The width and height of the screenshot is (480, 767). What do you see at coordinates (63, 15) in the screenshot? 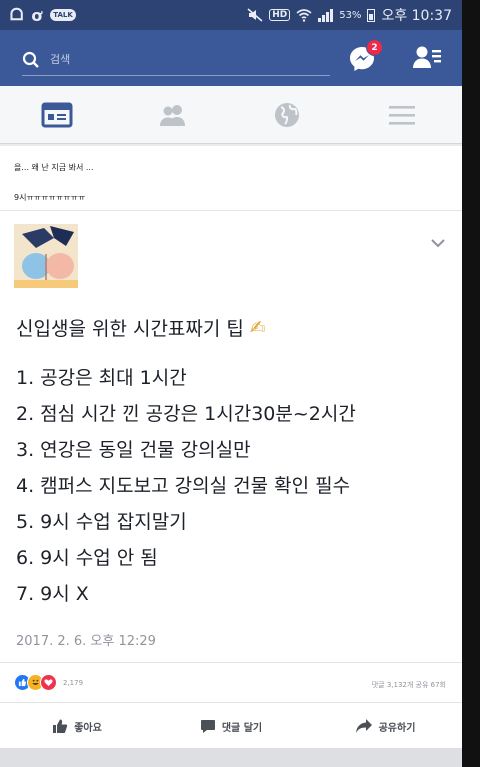
I see `kakaotalk-icon: TALK` at bounding box center [63, 15].